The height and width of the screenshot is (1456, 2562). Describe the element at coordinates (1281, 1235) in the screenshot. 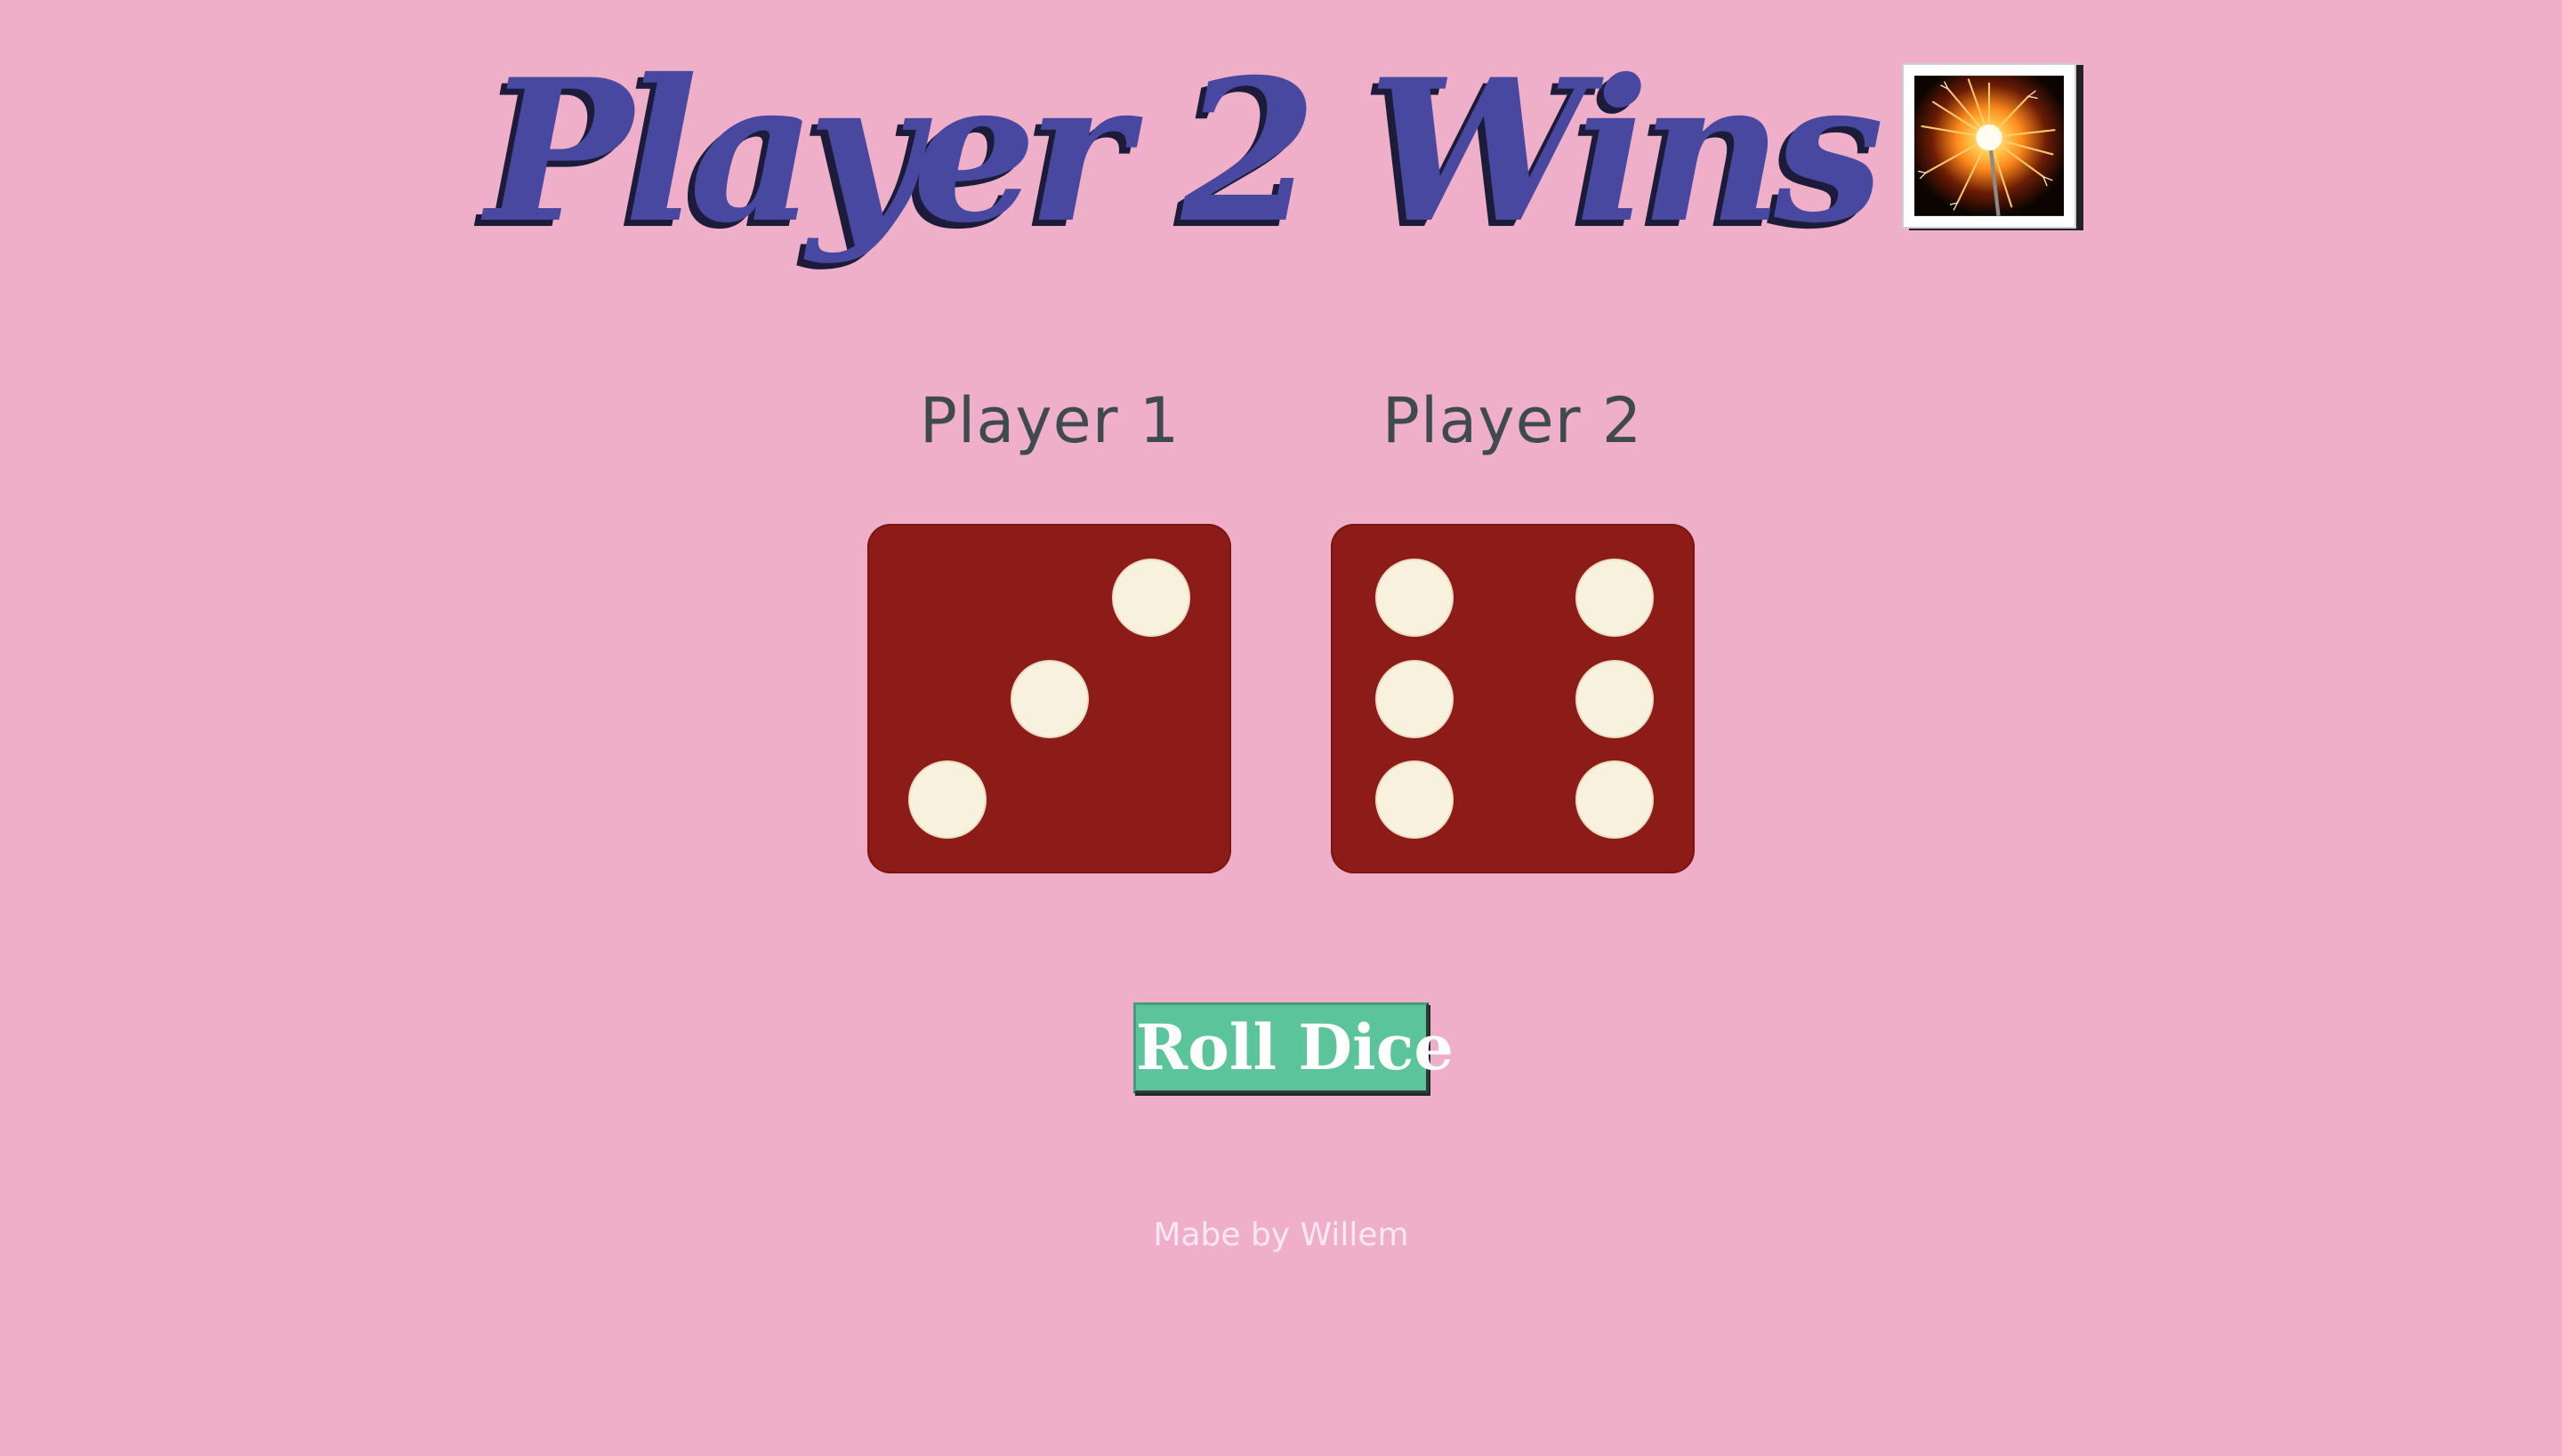

I see `footer-credit: Mabe by Willem` at that location.